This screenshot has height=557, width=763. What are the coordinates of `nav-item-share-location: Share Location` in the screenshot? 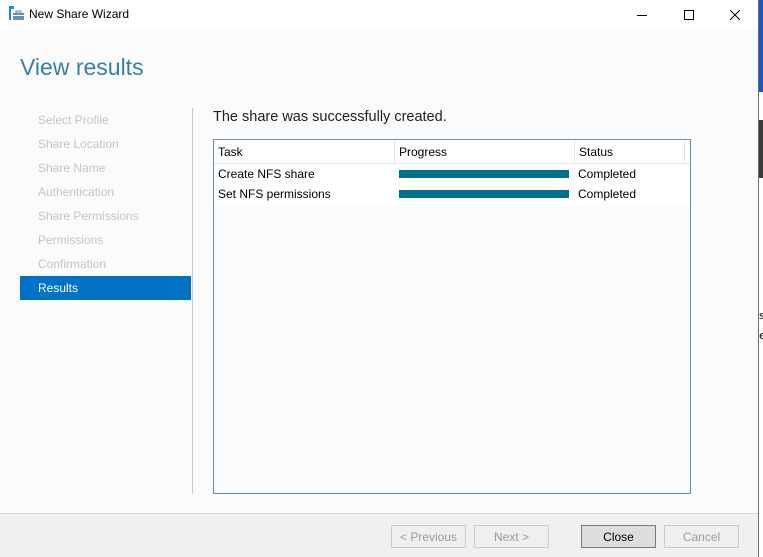 It's located at (78, 144).